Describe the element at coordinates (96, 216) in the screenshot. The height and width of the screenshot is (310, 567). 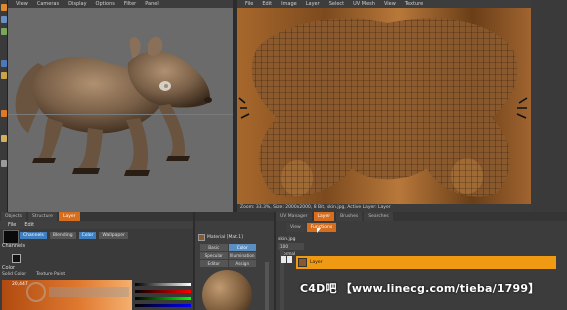
I see `object-manager-tabs: Objects Structure Layer` at that location.